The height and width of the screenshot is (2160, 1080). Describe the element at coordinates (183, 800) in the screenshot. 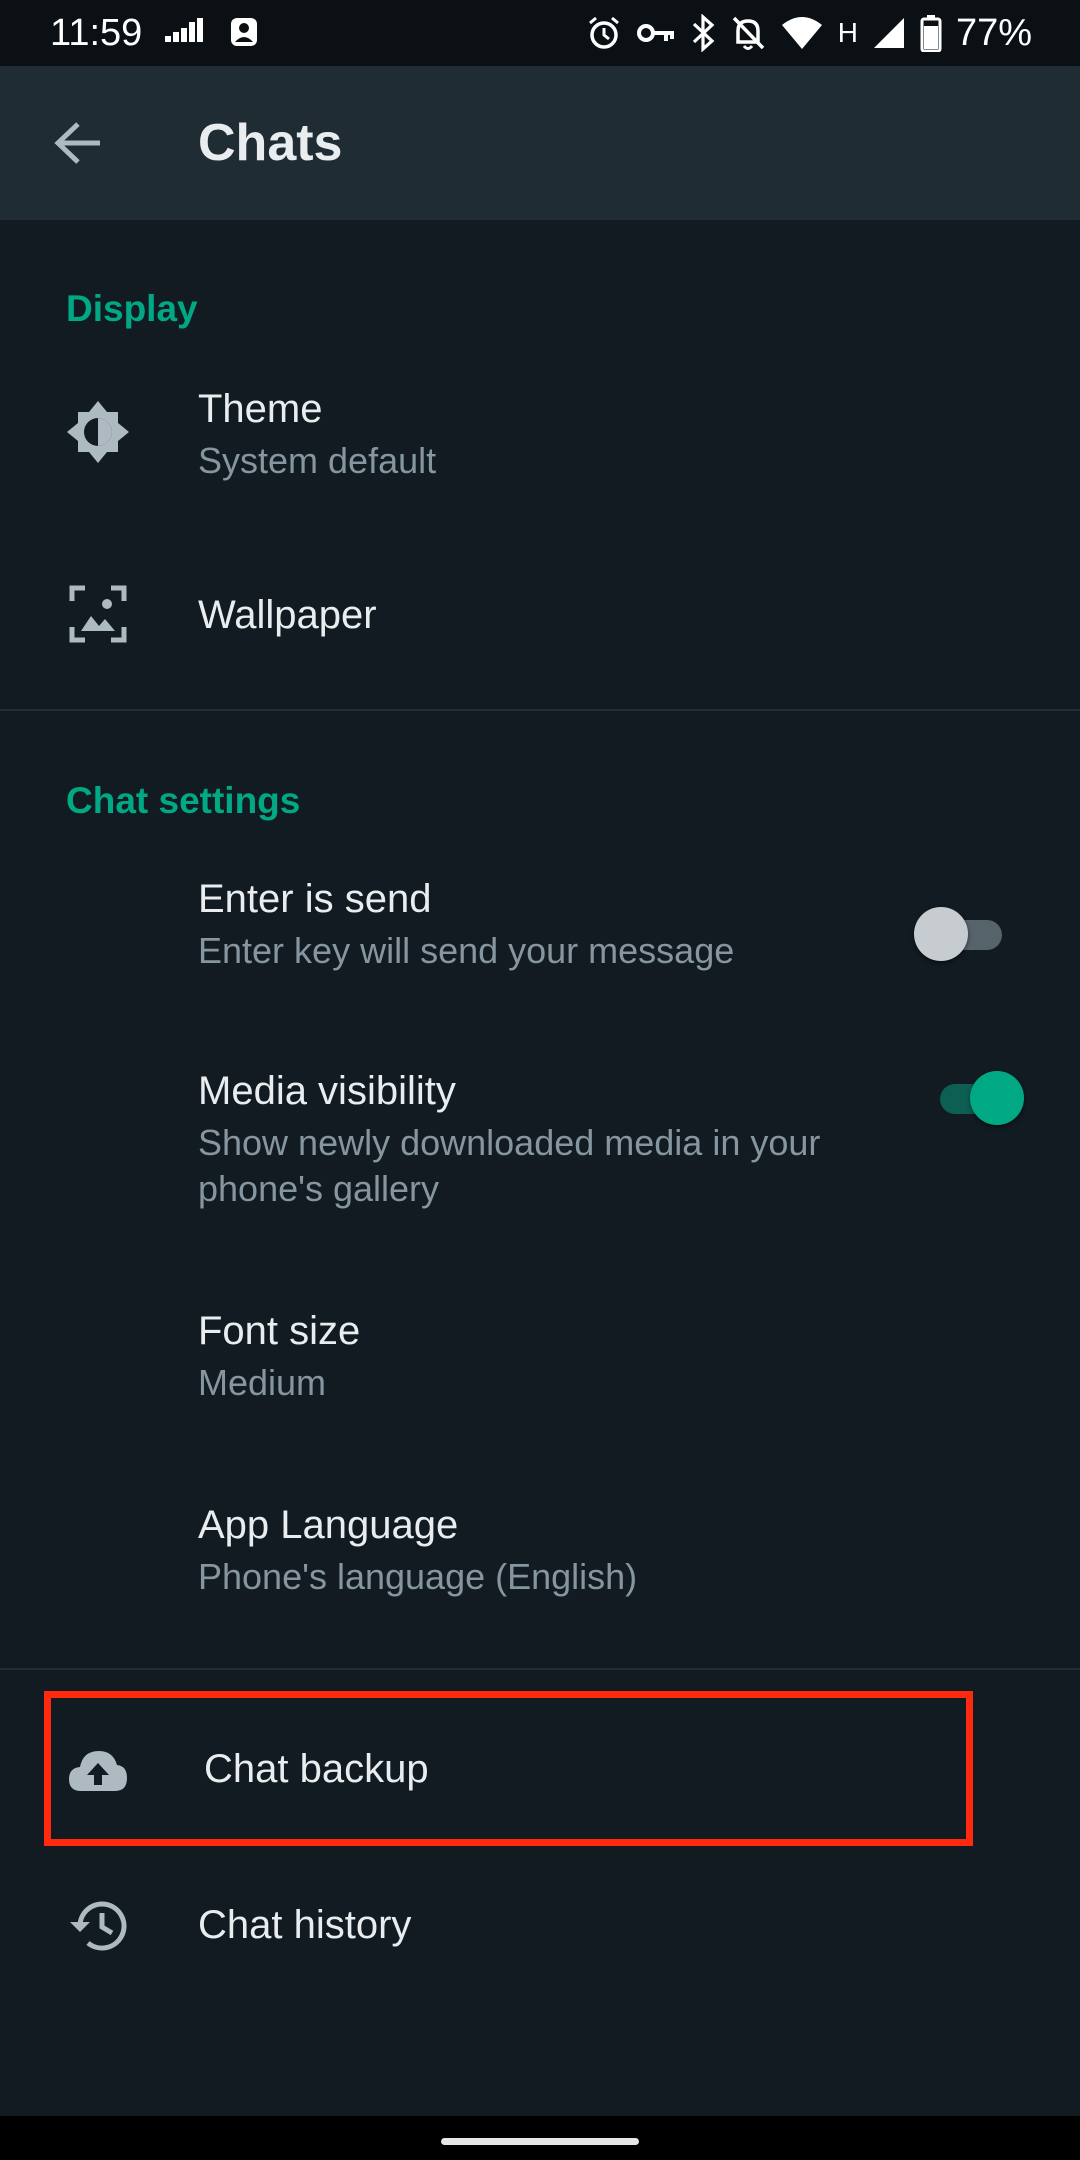

I see `section-header-chat-settings: Chat settings` at that location.